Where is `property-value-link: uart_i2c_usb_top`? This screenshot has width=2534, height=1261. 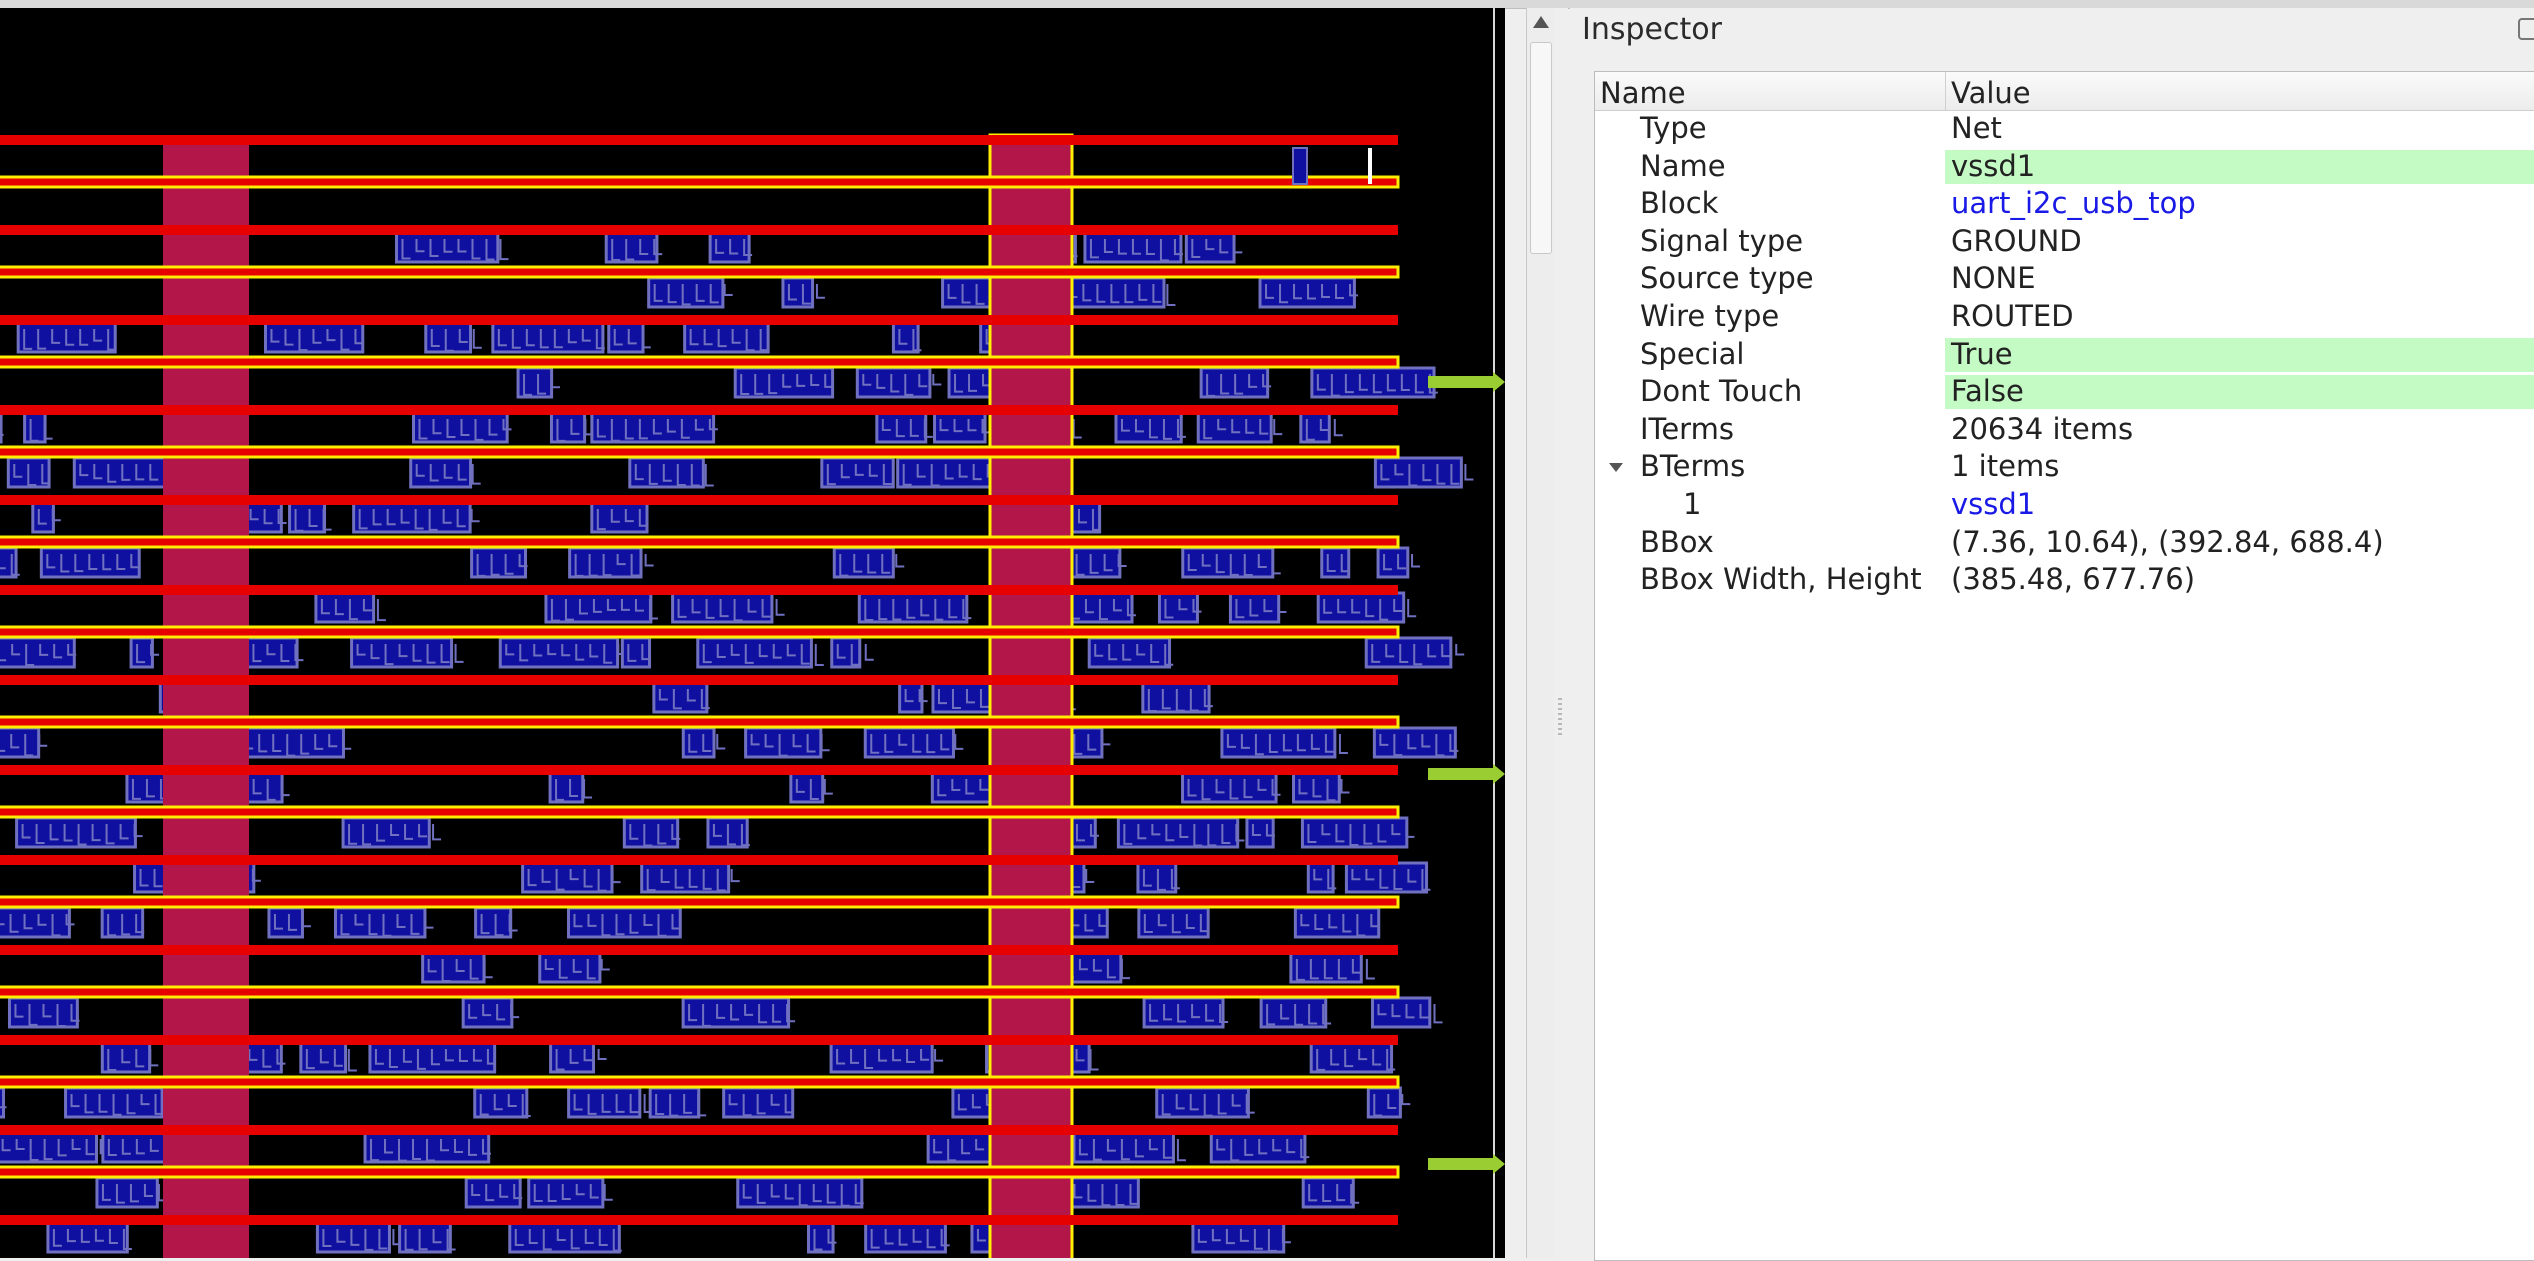
property-value-link: uart_i2c_usb_top is located at coordinates (2073, 203).